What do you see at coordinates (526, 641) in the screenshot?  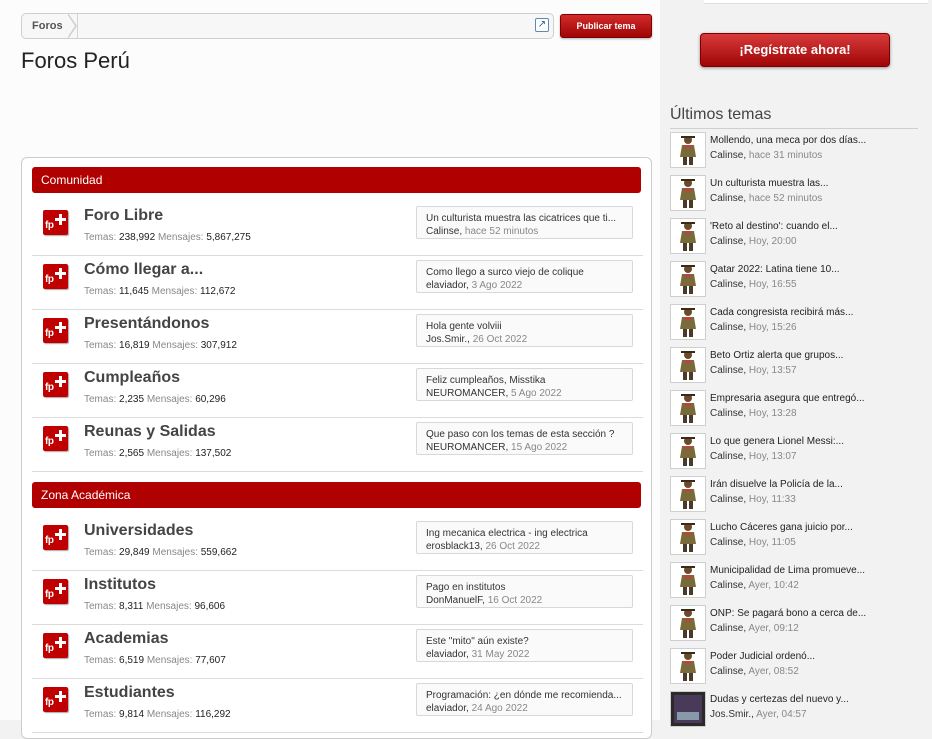 I see `last-post-title-link: Este "mito" aún existe?` at bounding box center [526, 641].